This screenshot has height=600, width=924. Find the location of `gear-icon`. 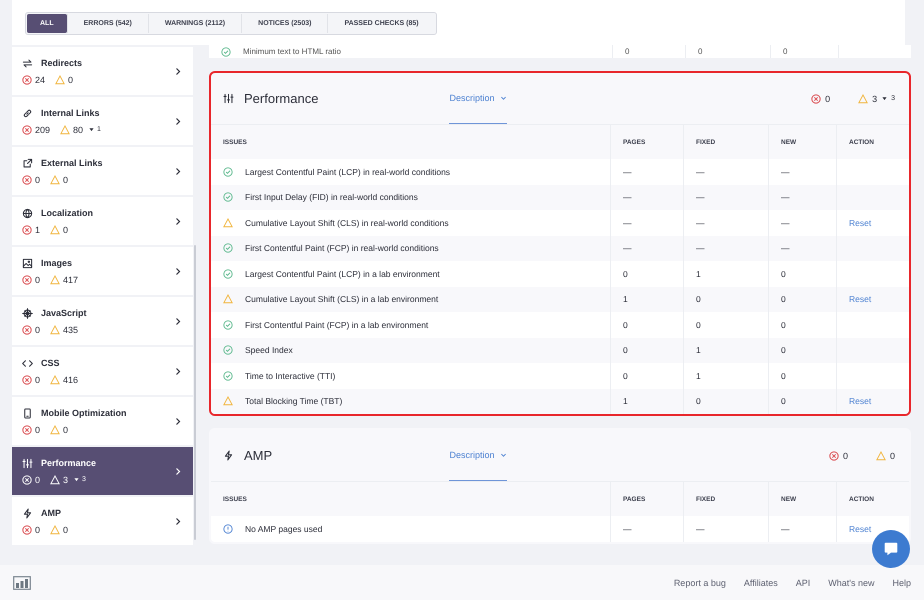

gear-icon is located at coordinates (27, 313).